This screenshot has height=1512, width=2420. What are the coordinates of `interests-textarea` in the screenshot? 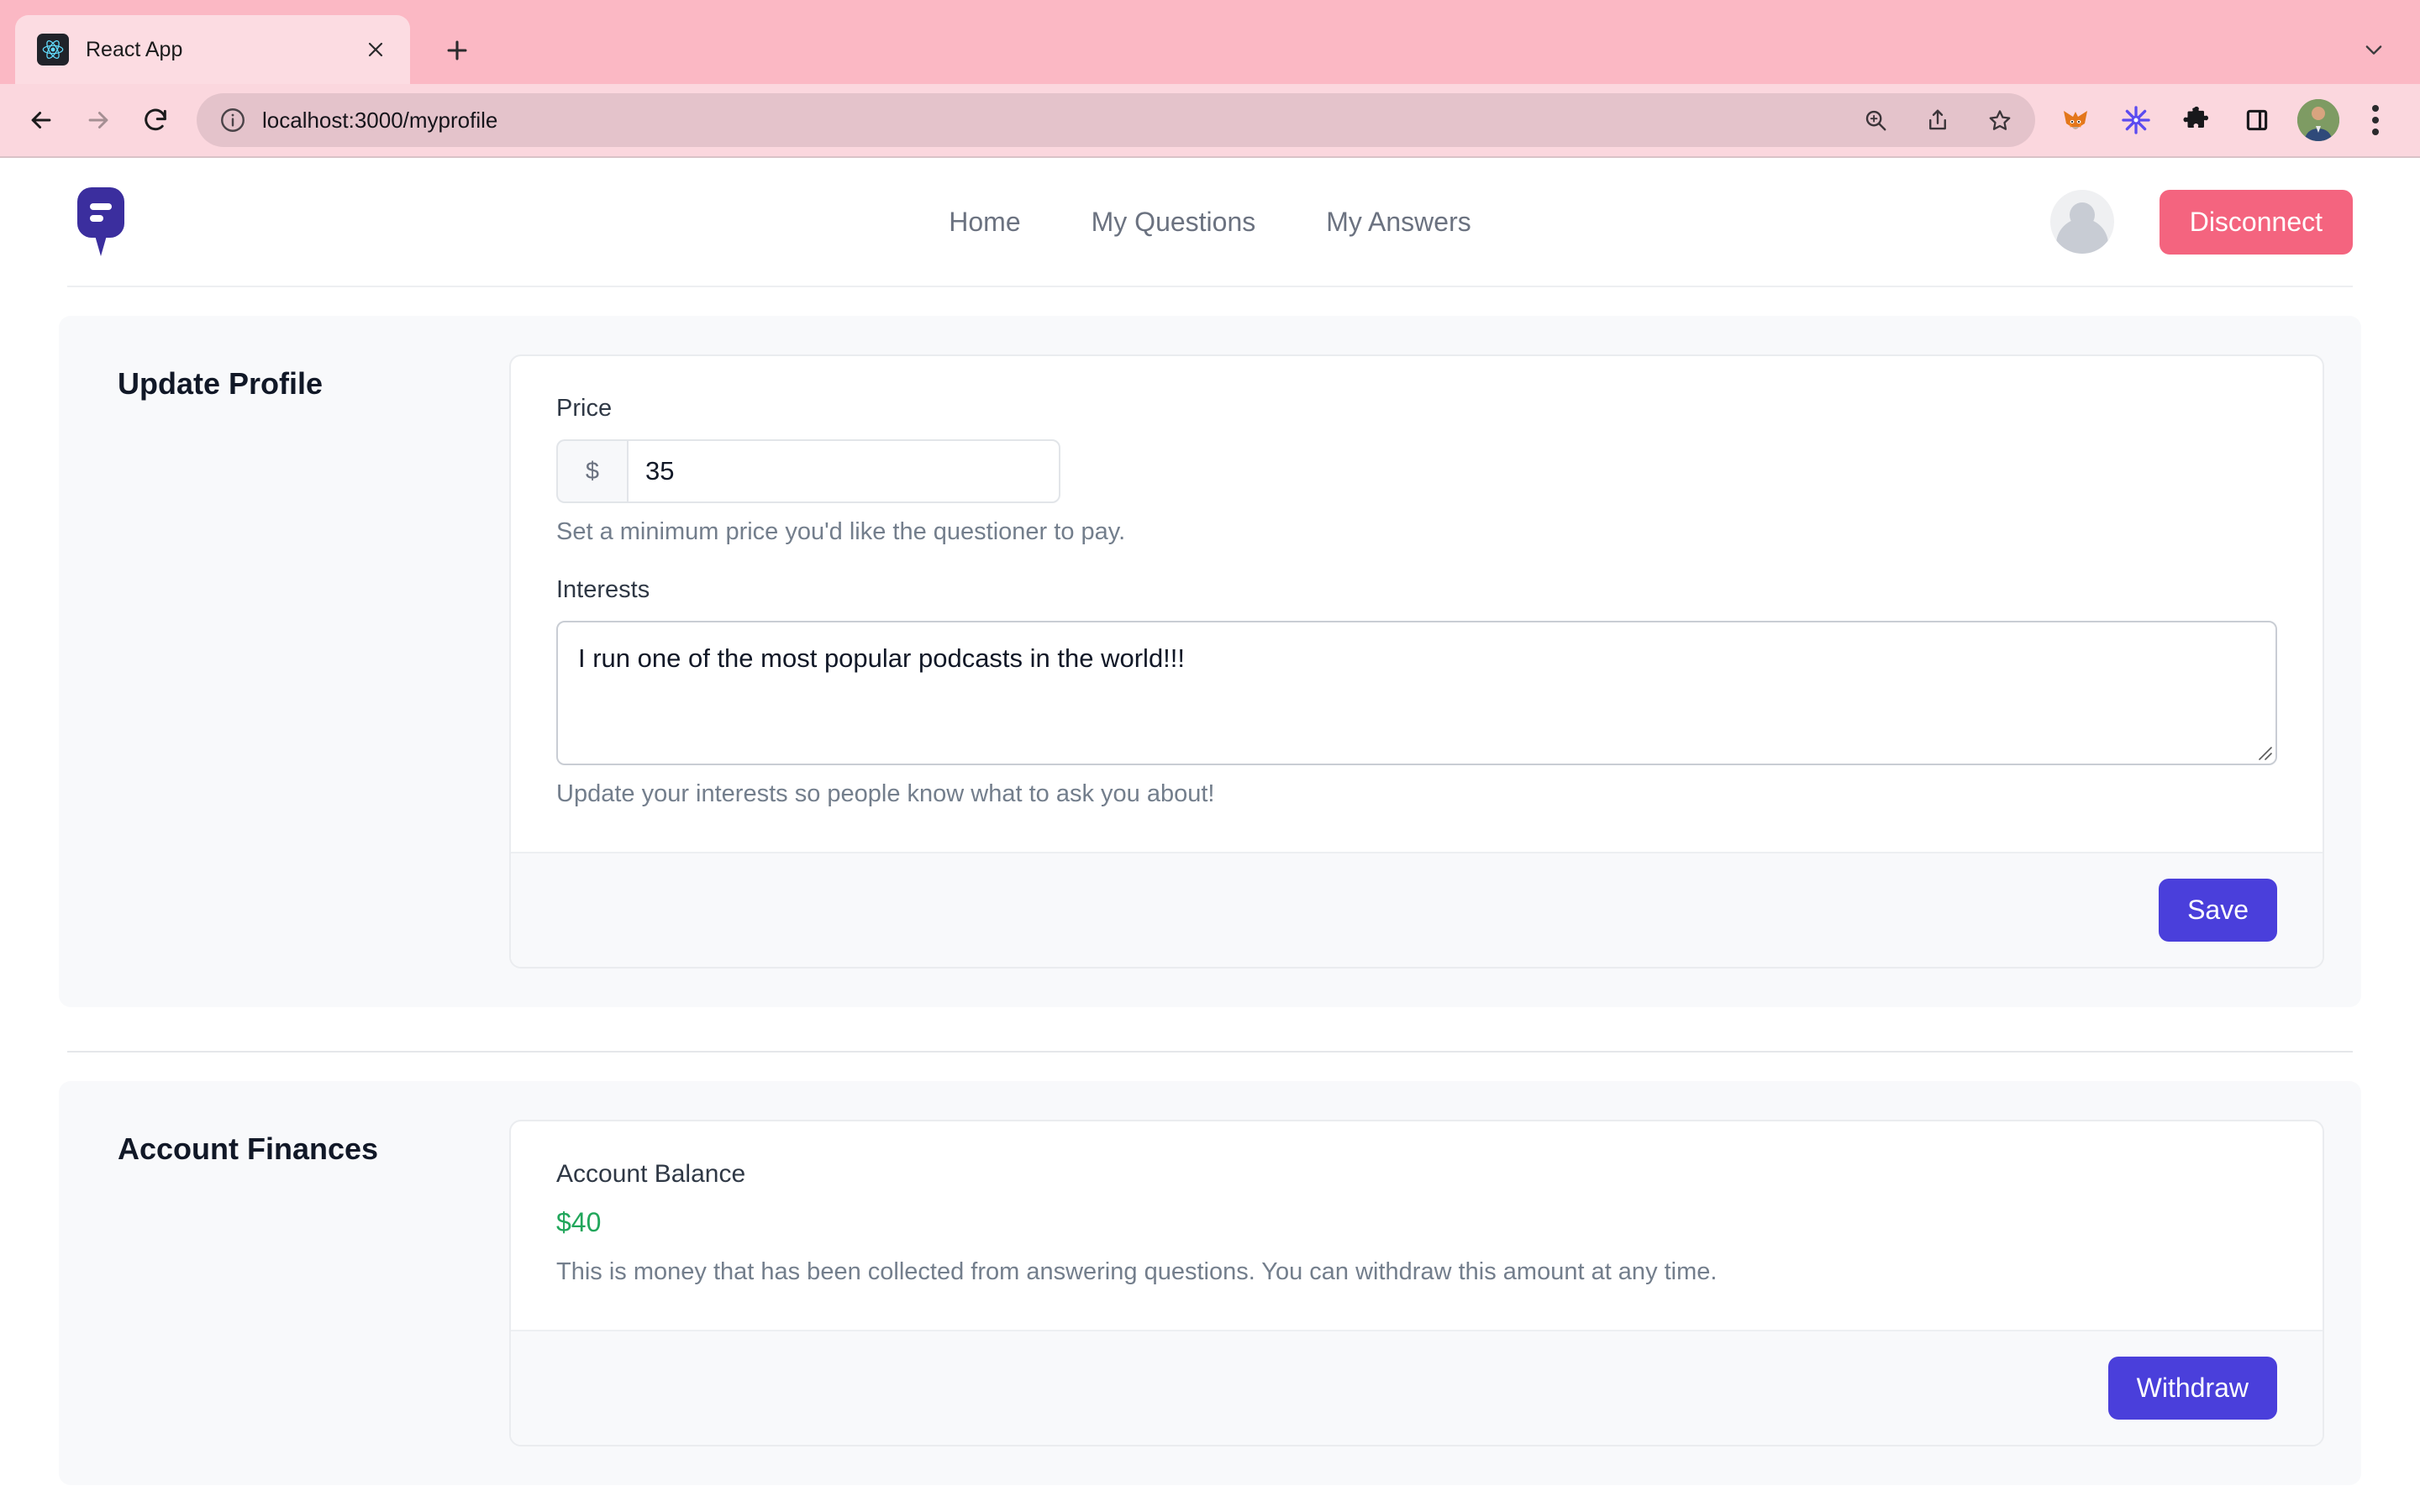 It's located at (1416, 693).